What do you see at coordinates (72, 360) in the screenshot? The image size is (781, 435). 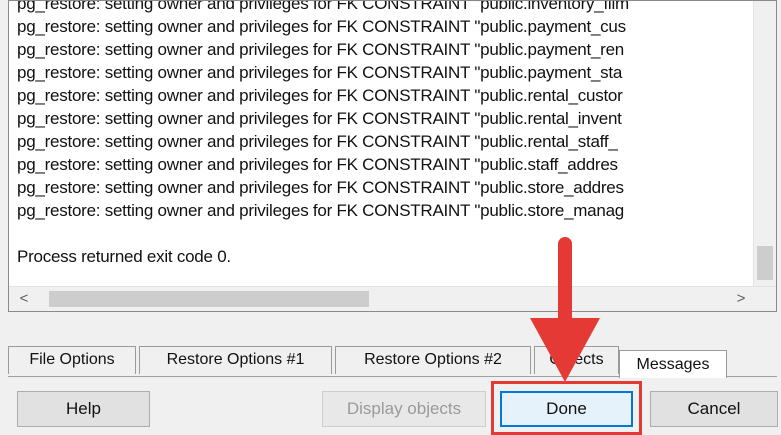 I see `tab-file-options: File Options` at bounding box center [72, 360].